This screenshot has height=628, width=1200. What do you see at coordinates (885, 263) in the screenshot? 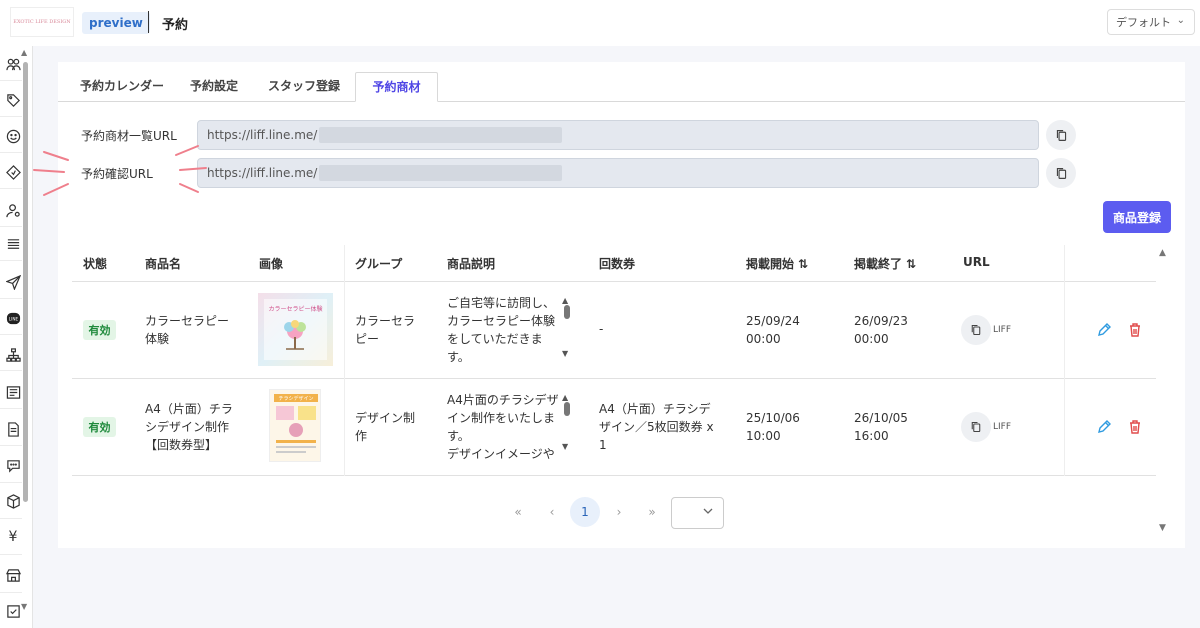
I see `header-end-date: 掲載終了 ⇅` at bounding box center [885, 263].